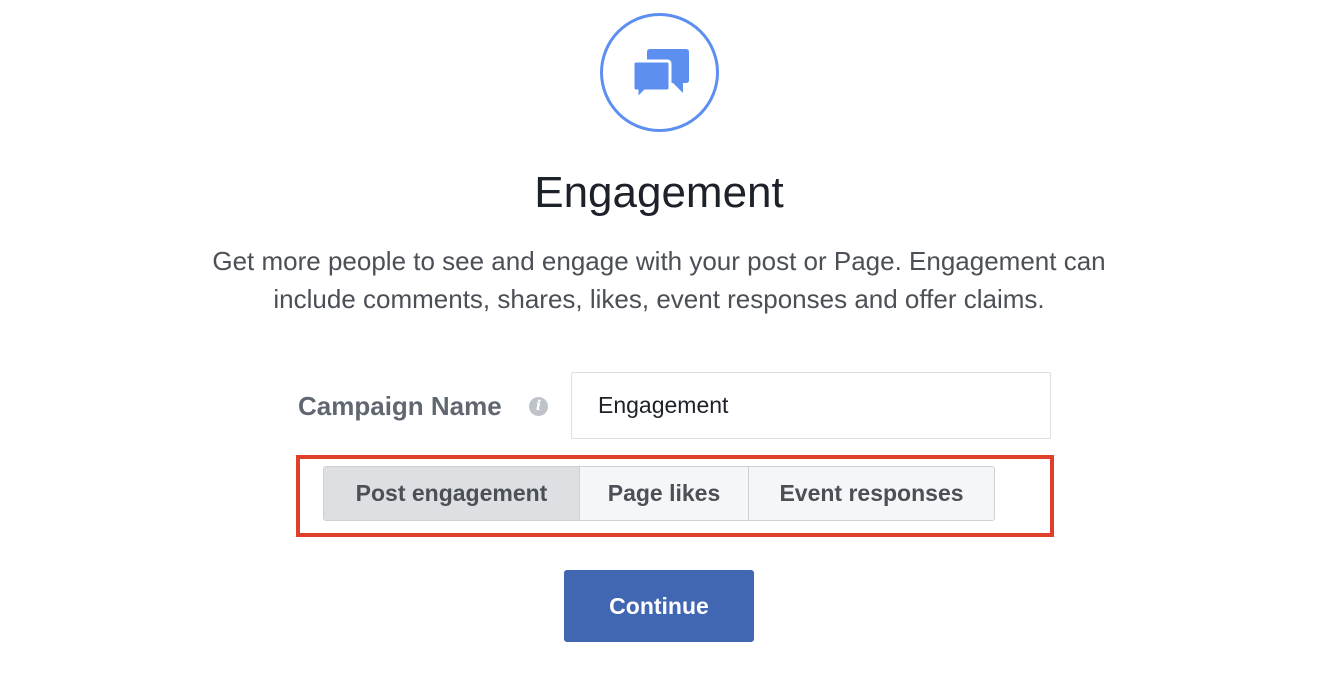 The height and width of the screenshot is (692, 1334). I want to click on continue-button: Continue, so click(659, 606).